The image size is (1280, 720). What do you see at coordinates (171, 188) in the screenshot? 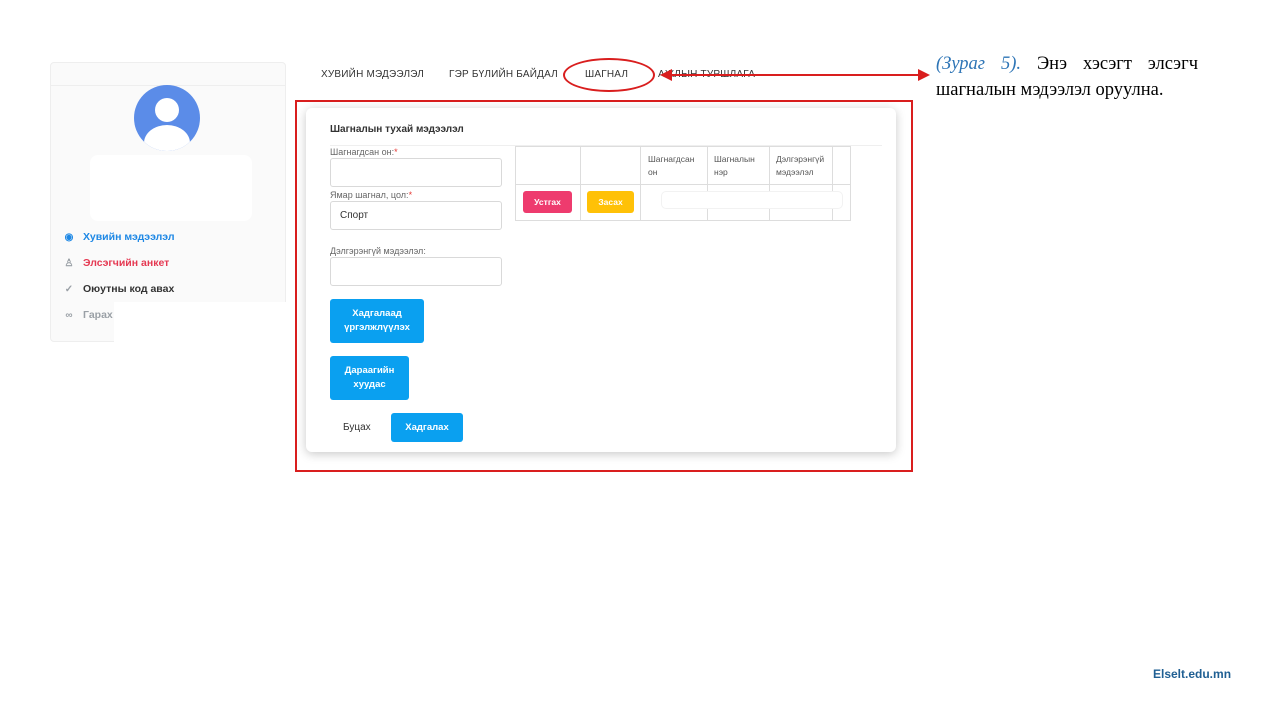
I see `profile-name-placeholder` at bounding box center [171, 188].